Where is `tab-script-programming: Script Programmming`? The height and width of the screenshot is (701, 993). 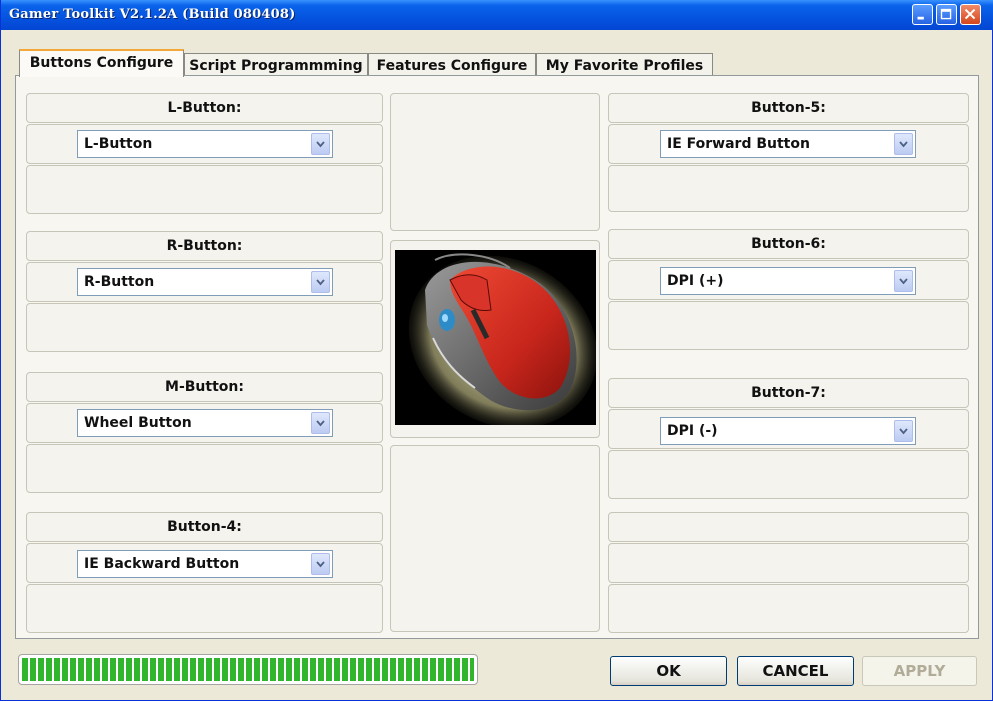 tab-script-programming: Script Programmming is located at coordinates (276, 64).